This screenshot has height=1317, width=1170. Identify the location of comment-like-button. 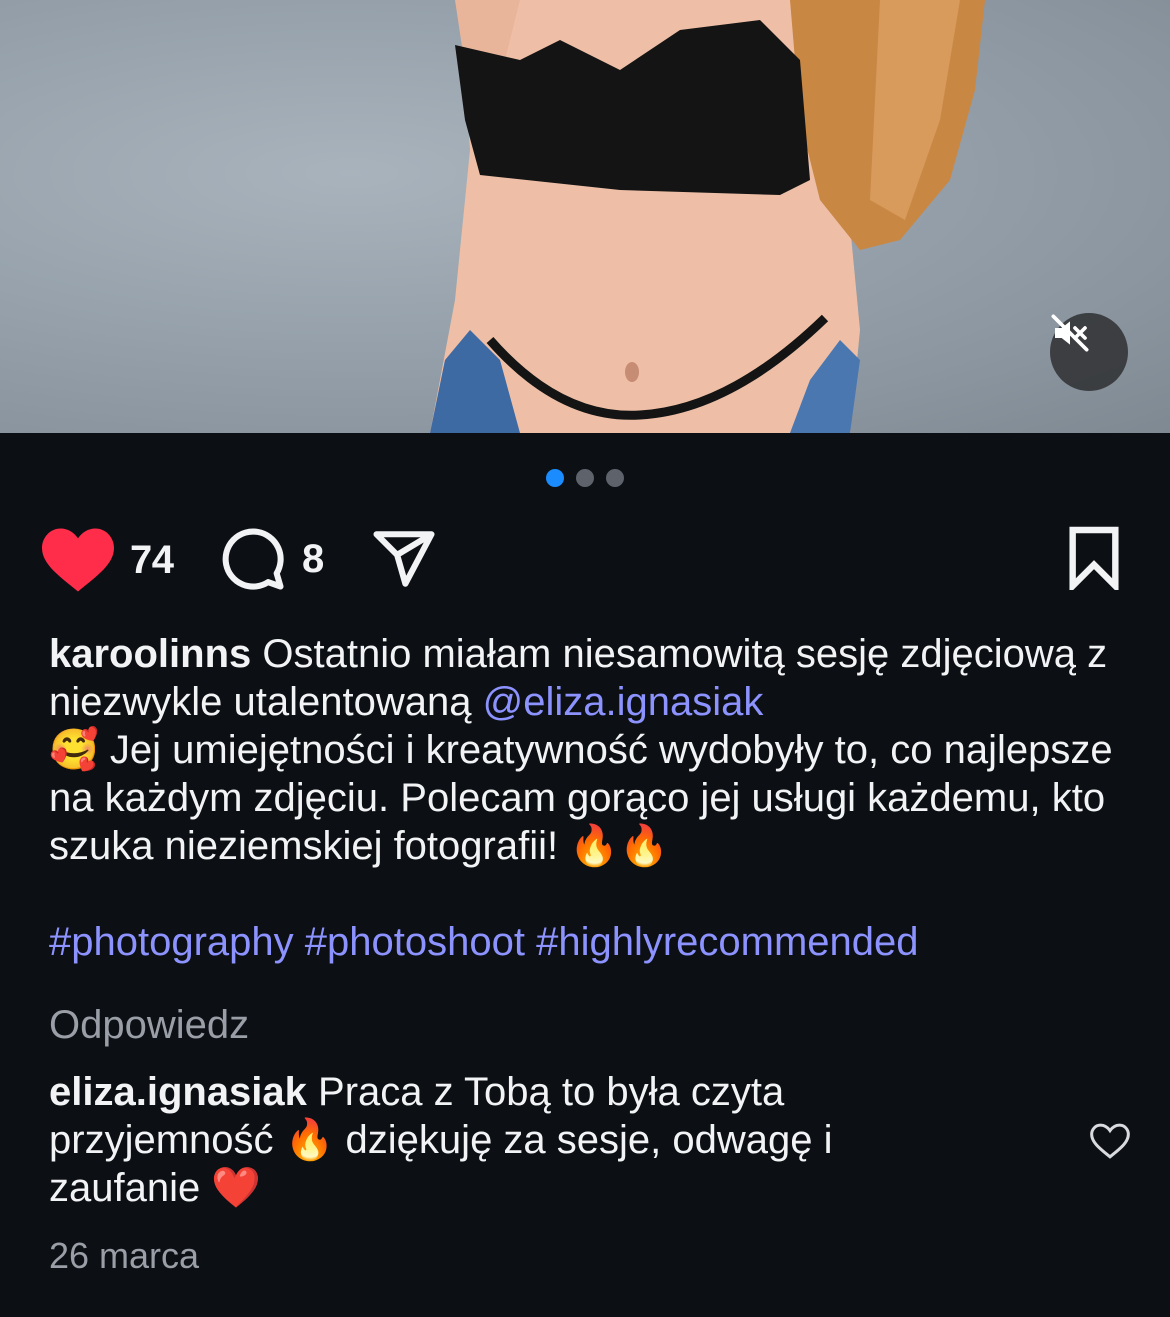
(1110, 1143).